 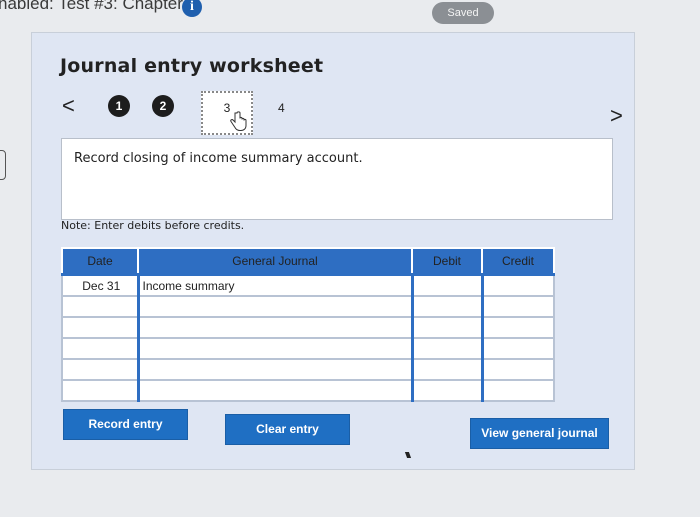 What do you see at coordinates (616, 116) in the screenshot?
I see `next-step-button: >` at bounding box center [616, 116].